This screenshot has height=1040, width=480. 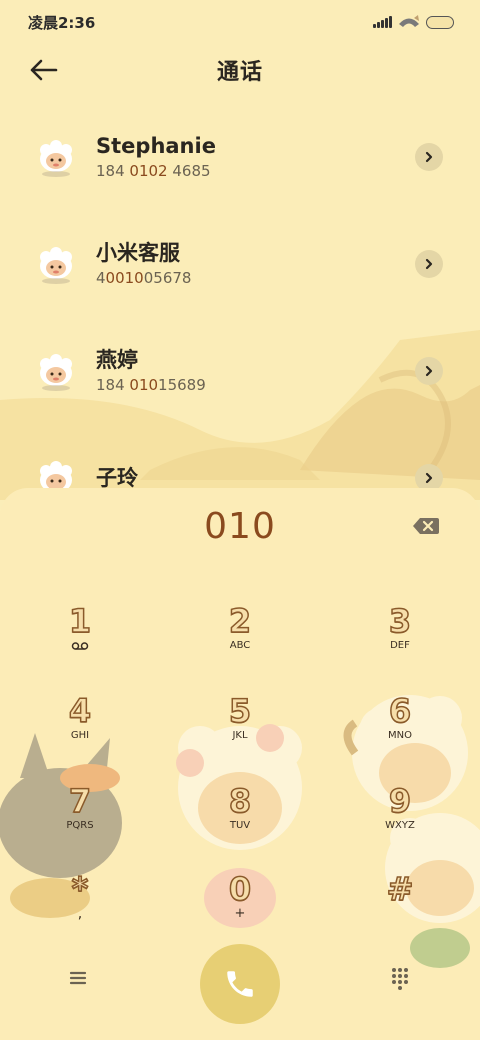 I want to click on signal-bars-icon, so click(x=382, y=22).